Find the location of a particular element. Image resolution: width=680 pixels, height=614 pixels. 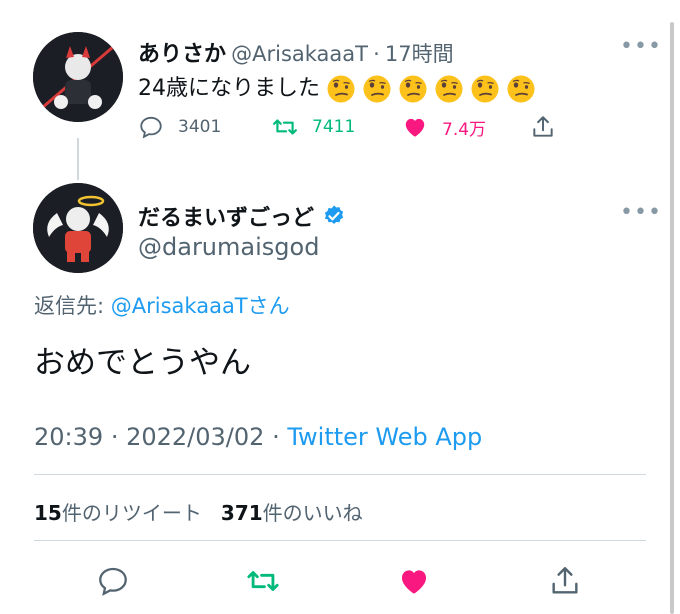

tweet2-date: 2022/03/02 is located at coordinates (195, 437).